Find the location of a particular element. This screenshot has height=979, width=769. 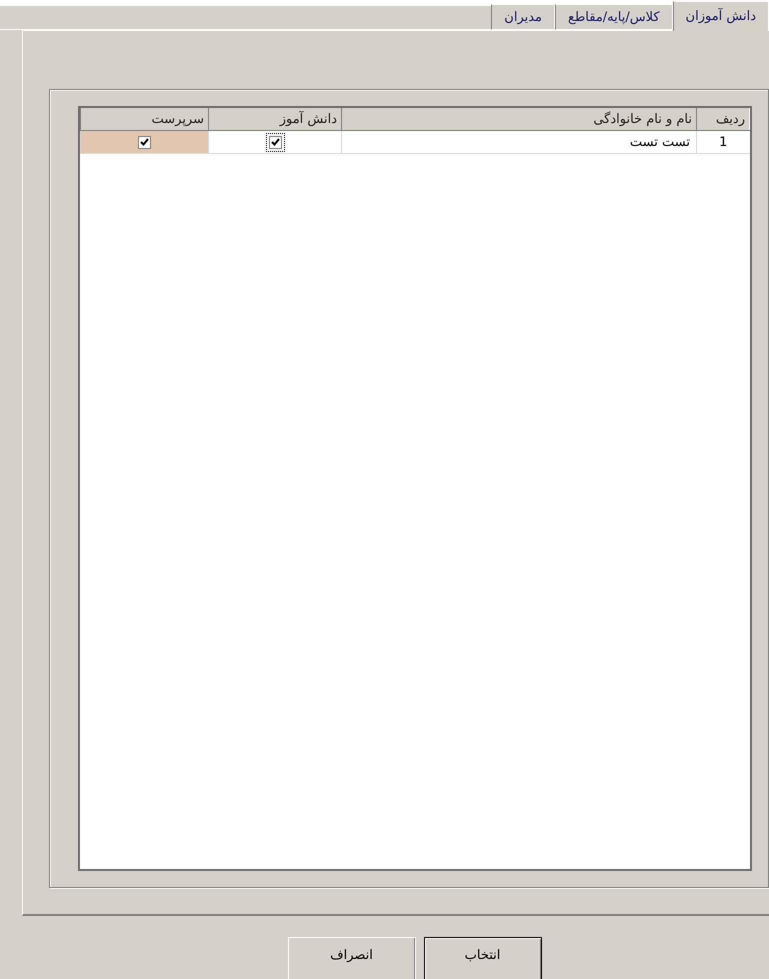

column-header: ردیف is located at coordinates (723, 119).